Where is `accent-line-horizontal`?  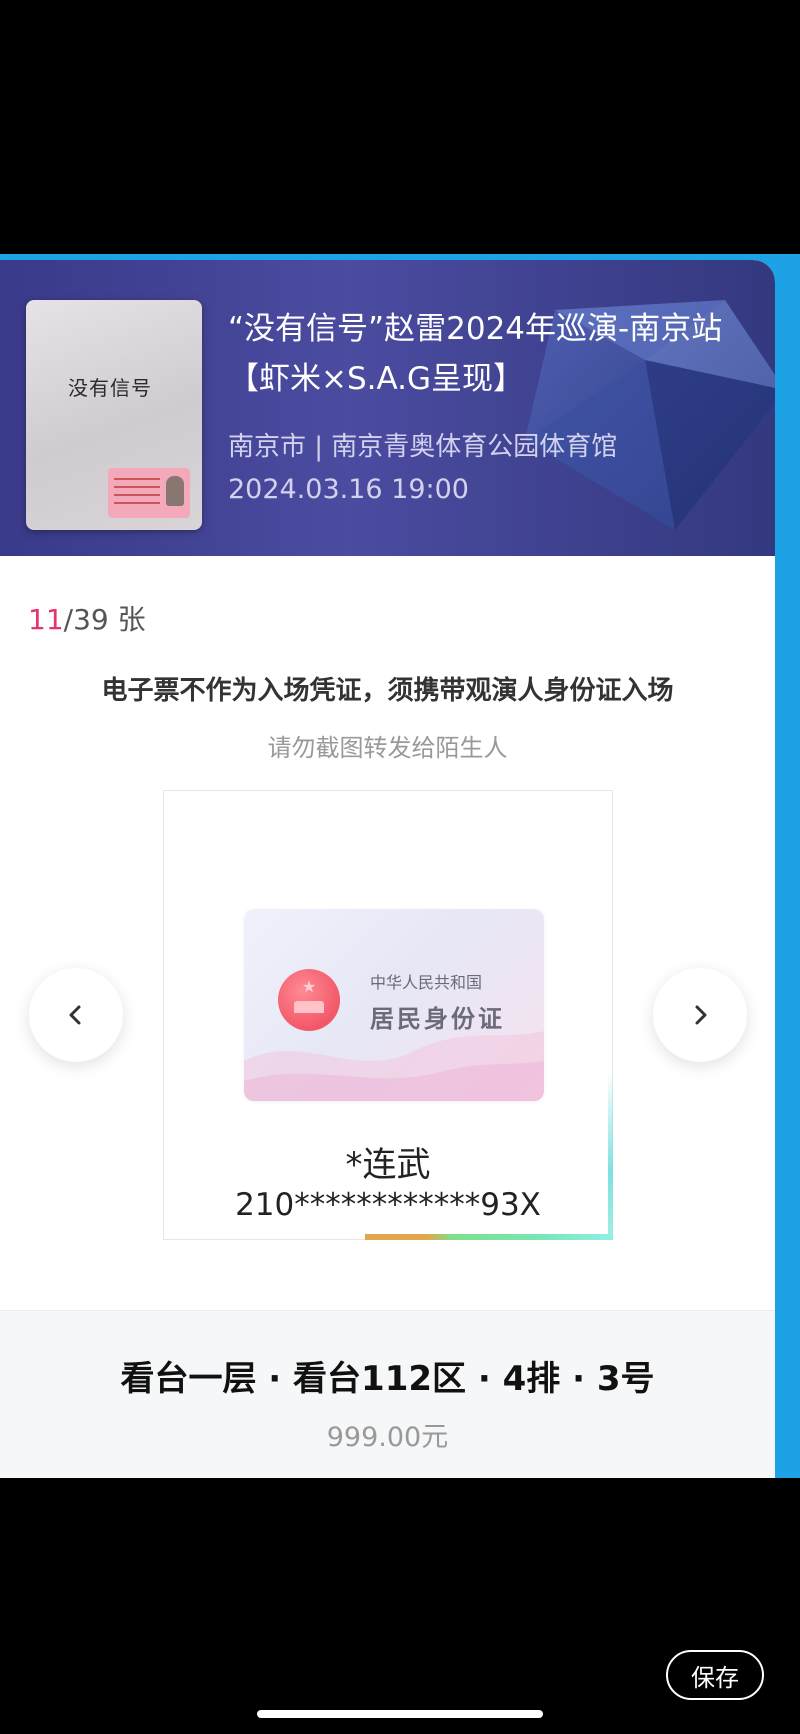 accent-line-horizontal is located at coordinates (489, 1237).